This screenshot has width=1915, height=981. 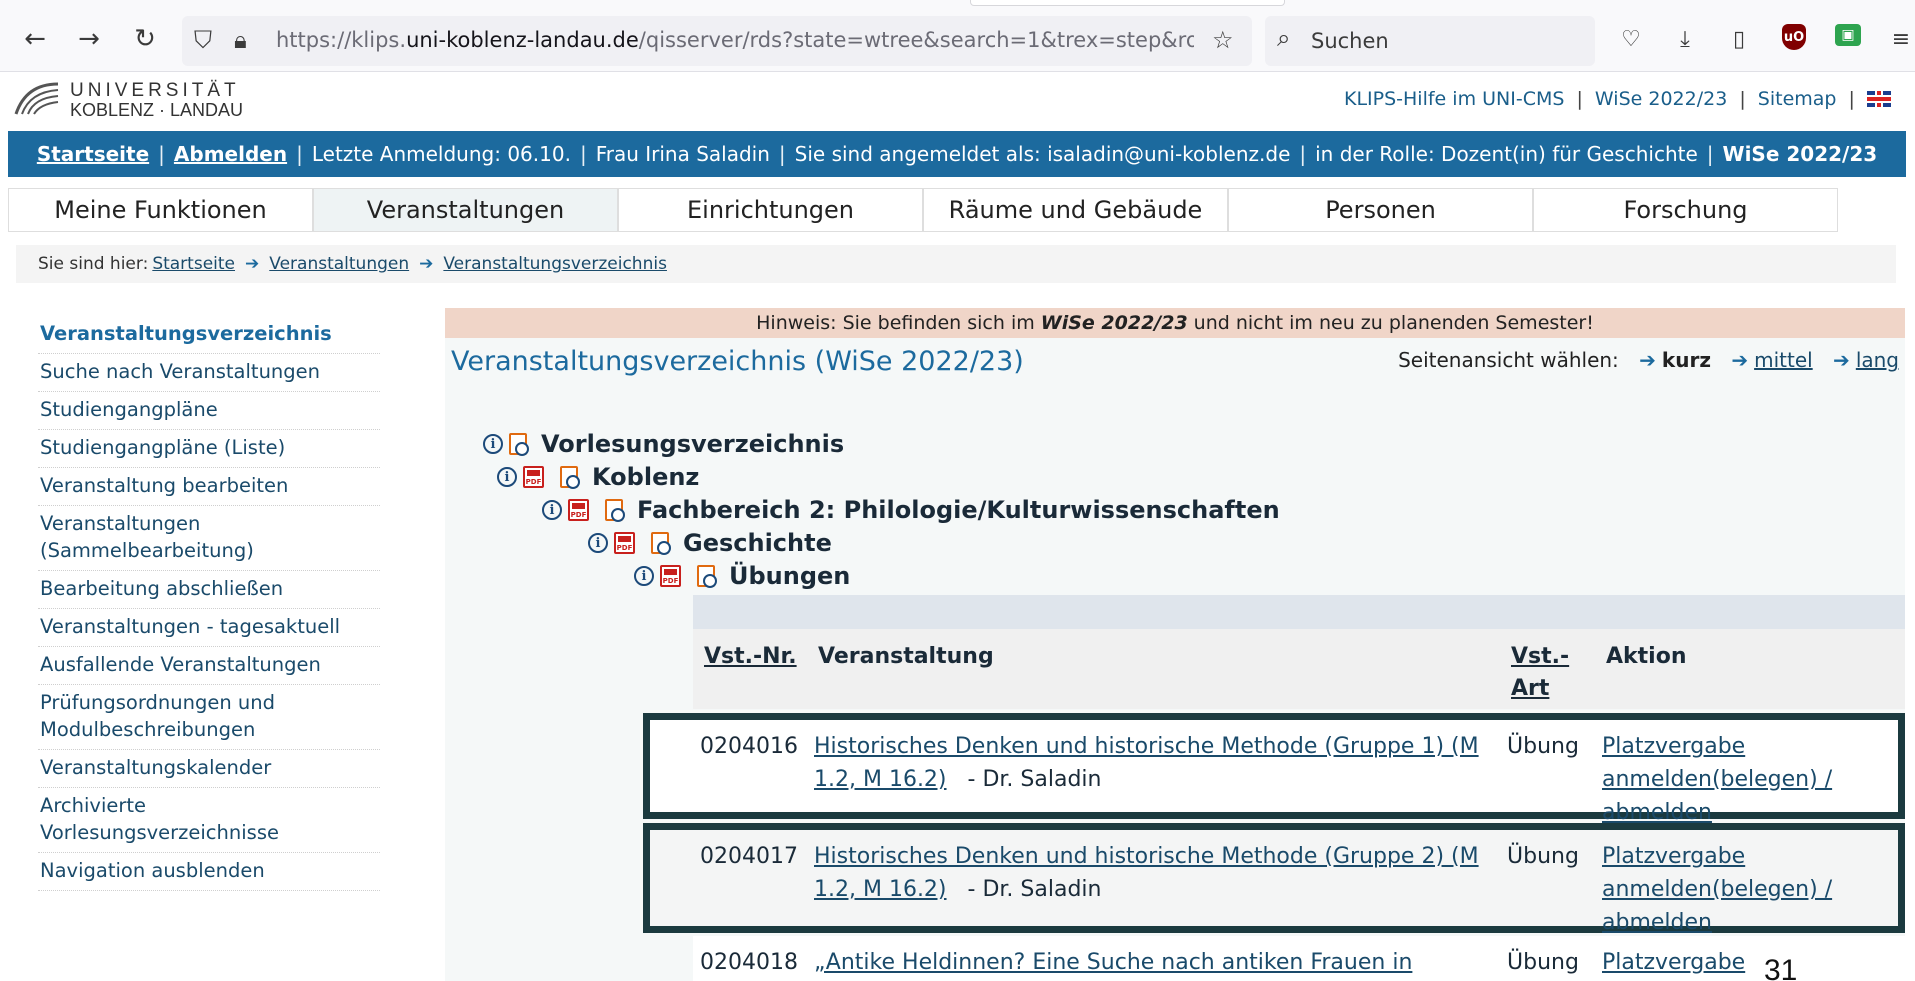 What do you see at coordinates (645, 477) in the screenshot?
I see `tree-label: Koblenz` at bounding box center [645, 477].